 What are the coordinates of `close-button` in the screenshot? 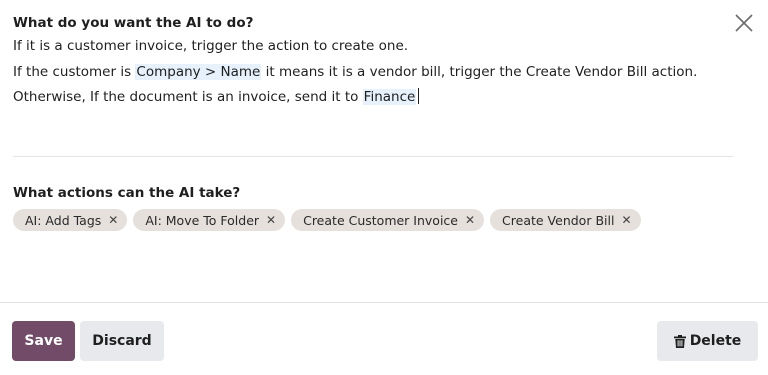 It's located at (744, 23).